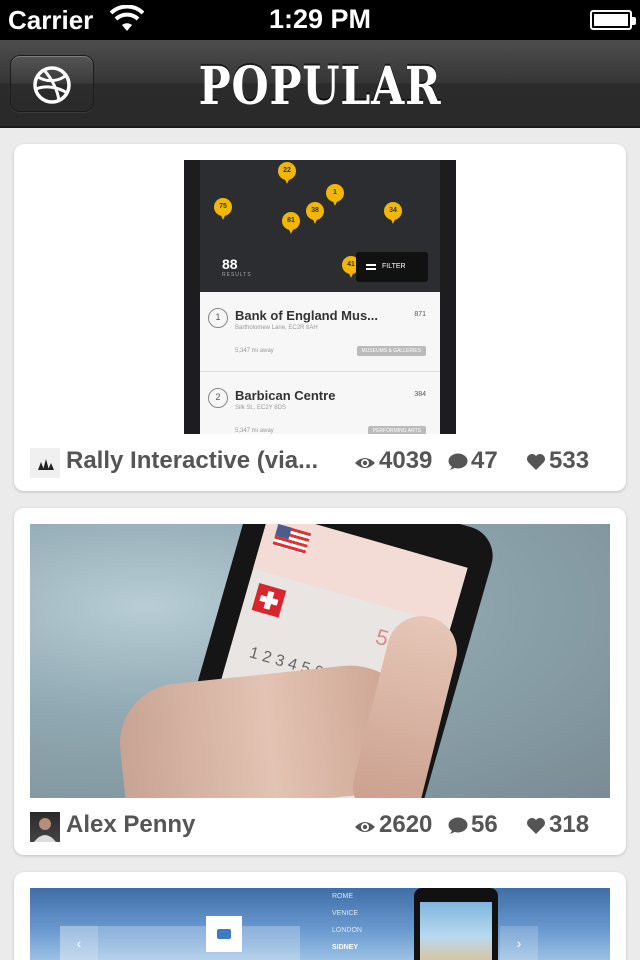 Image resolution: width=640 pixels, height=960 pixels. What do you see at coordinates (393, 461) in the screenshot?
I see `views-count: 4039` at bounding box center [393, 461].